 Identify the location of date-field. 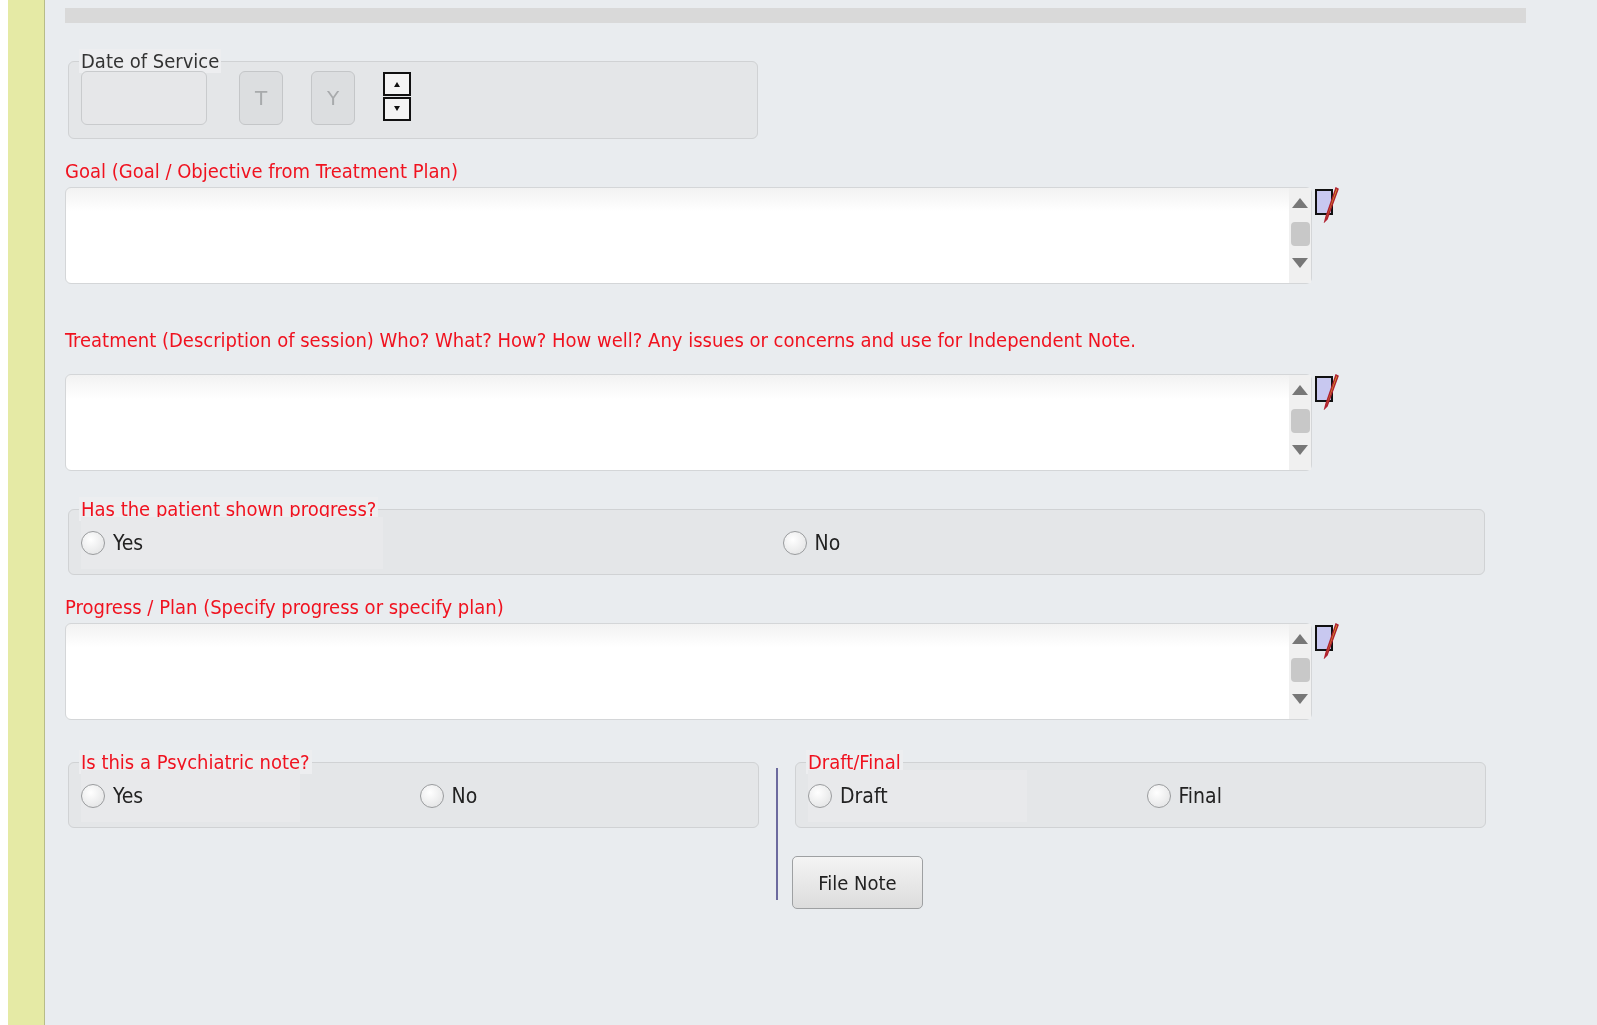
(144, 98).